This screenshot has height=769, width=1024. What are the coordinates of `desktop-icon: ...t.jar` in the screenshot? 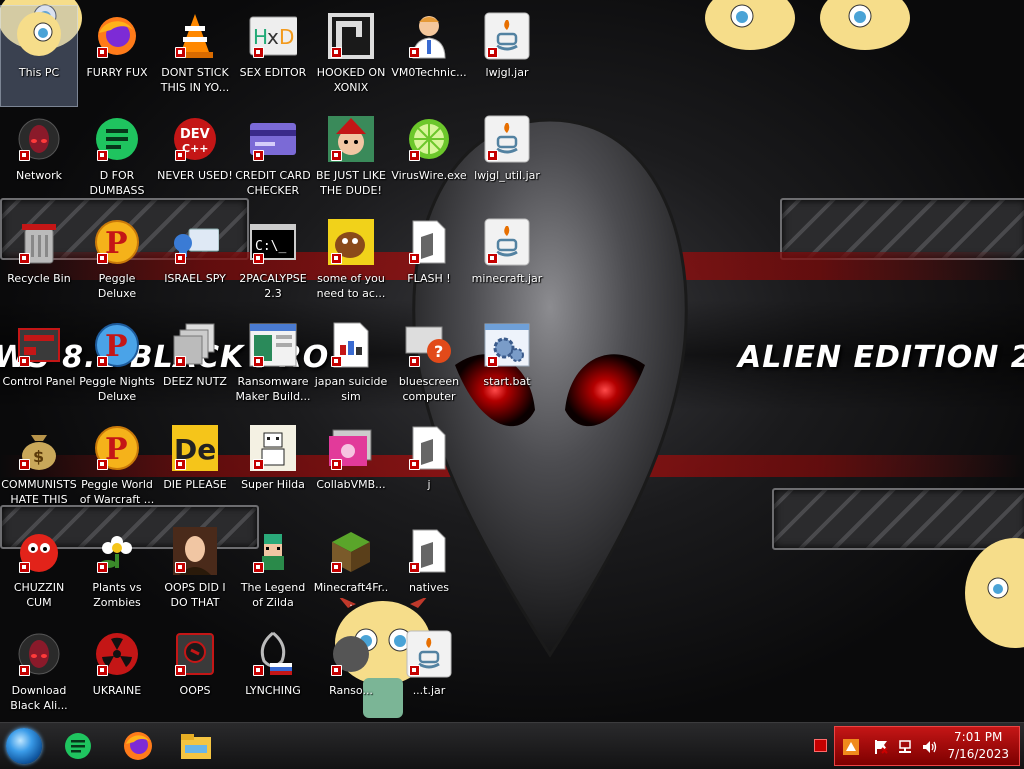 It's located at (429, 674).